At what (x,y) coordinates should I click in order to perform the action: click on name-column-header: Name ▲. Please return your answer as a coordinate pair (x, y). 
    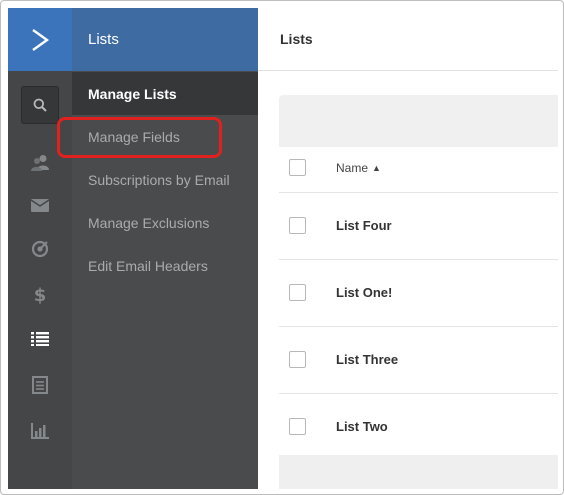
    Looking at the image, I should click on (358, 168).